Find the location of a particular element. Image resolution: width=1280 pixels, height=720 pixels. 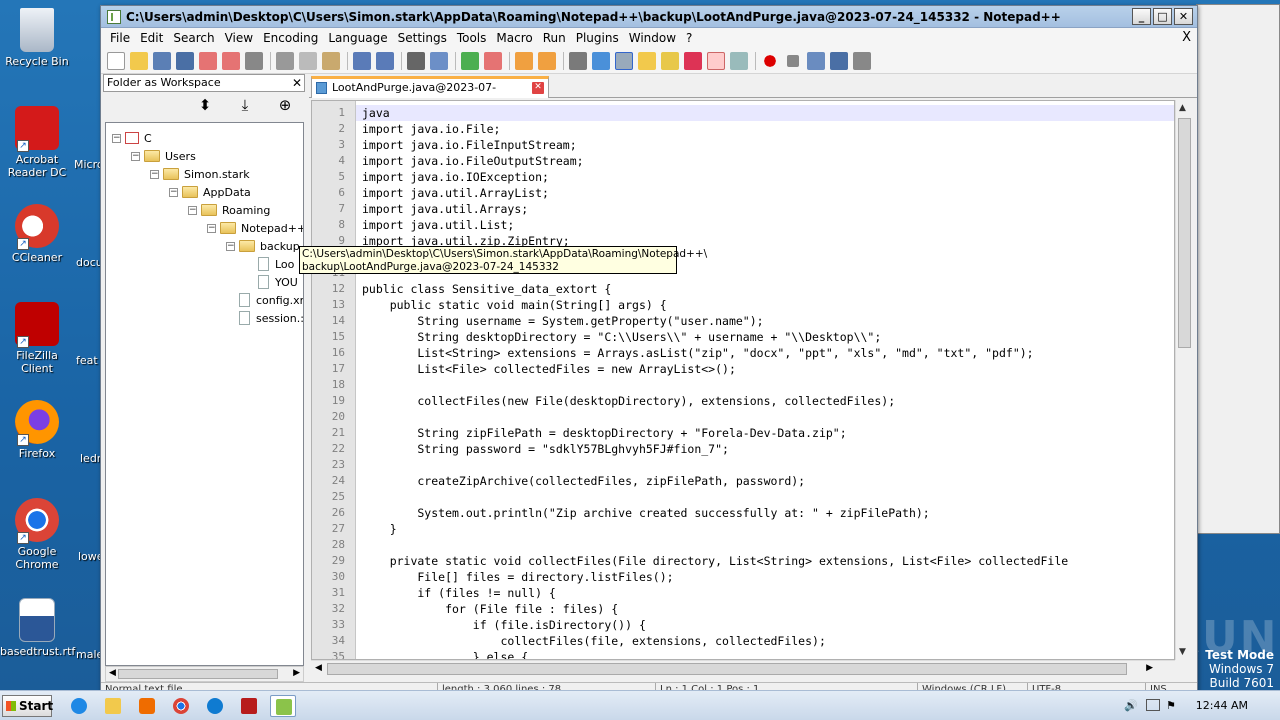

code-line: import java.io.FileInputStream; is located at coordinates (469, 145).